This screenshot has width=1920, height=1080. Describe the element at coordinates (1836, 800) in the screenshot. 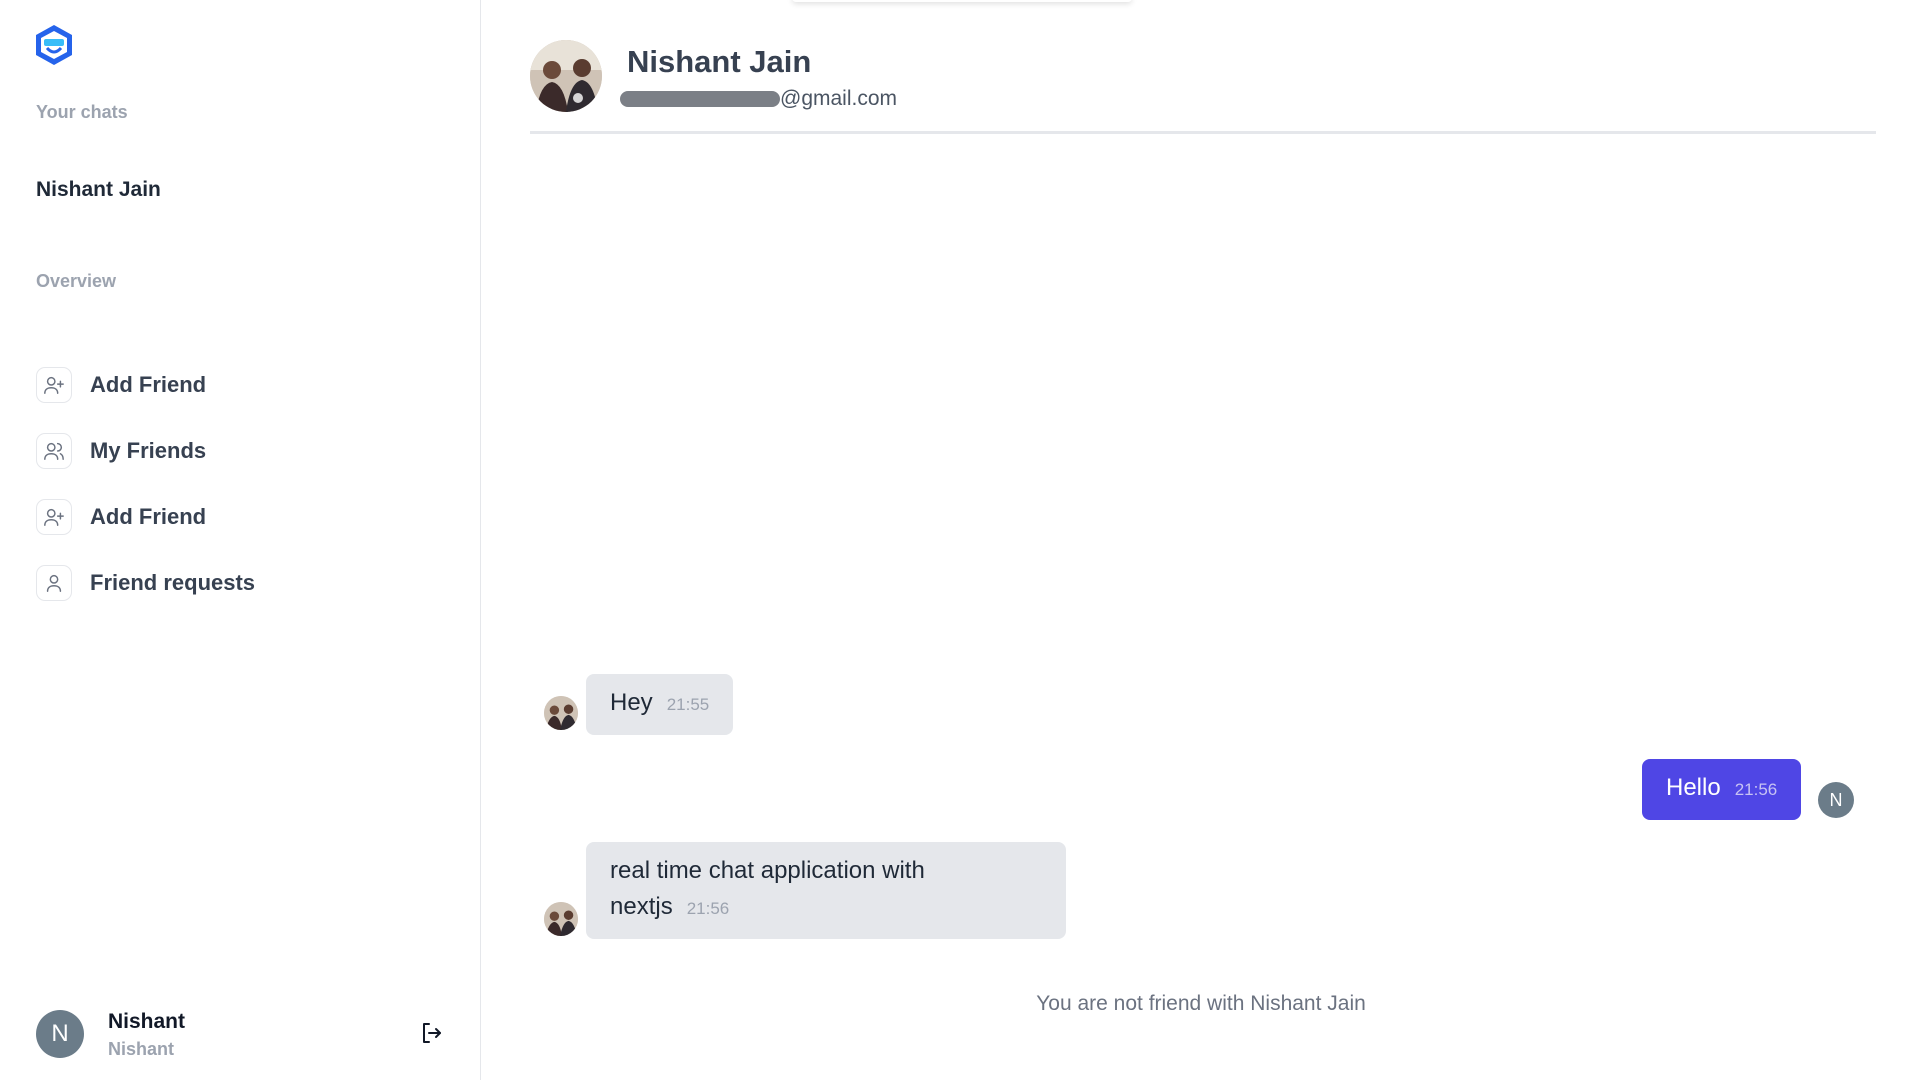

I see `my-avatar: N` at that location.